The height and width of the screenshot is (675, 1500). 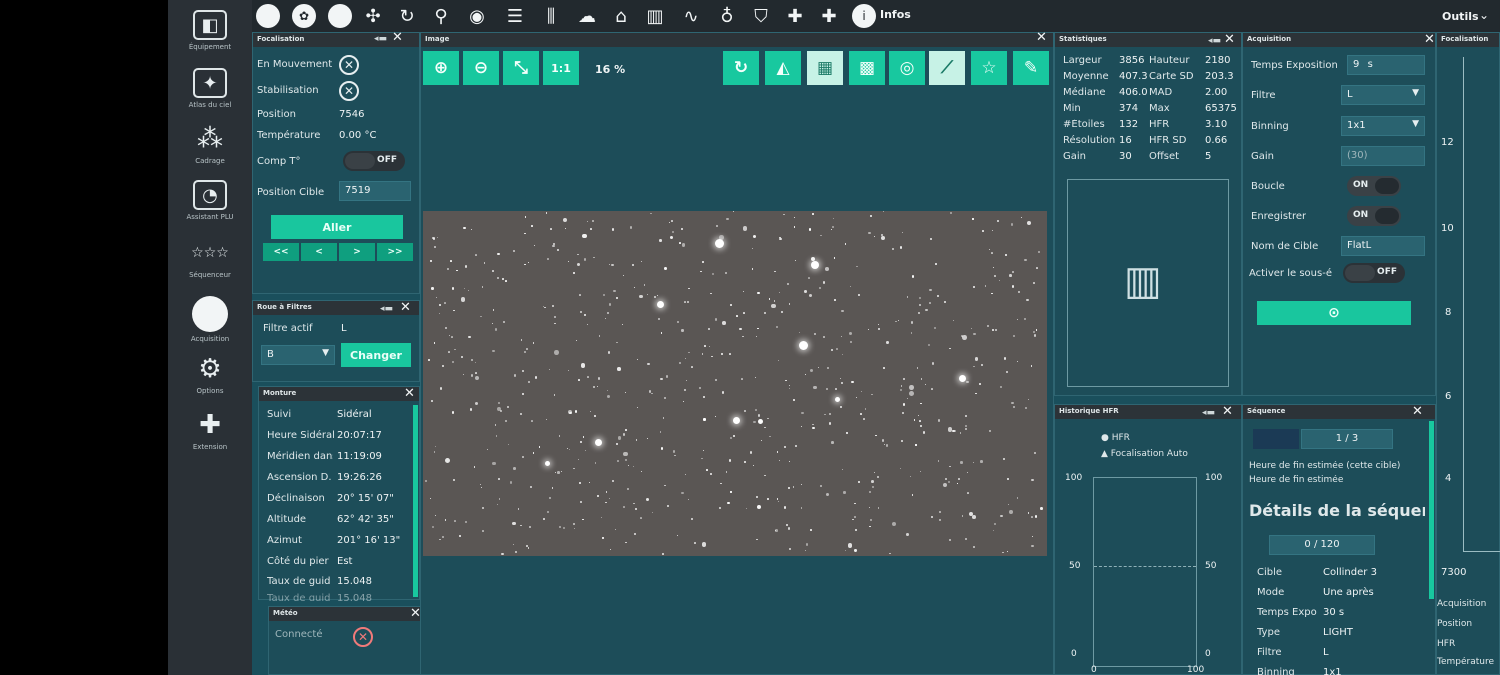 What do you see at coordinates (1360, 273) in the screenshot?
I see `toggle-knob` at bounding box center [1360, 273].